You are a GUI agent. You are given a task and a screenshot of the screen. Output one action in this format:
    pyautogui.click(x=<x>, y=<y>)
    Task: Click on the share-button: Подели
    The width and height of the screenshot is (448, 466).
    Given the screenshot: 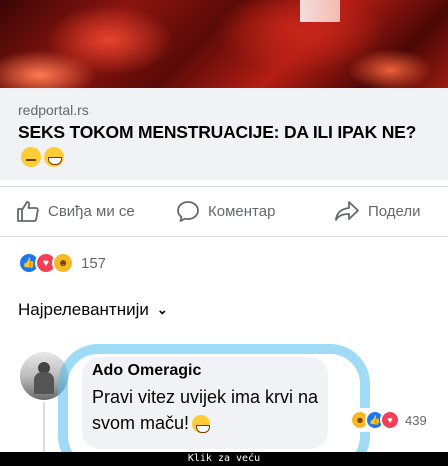 What is the action you would take?
    pyautogui.click(x=377, y=211)
    